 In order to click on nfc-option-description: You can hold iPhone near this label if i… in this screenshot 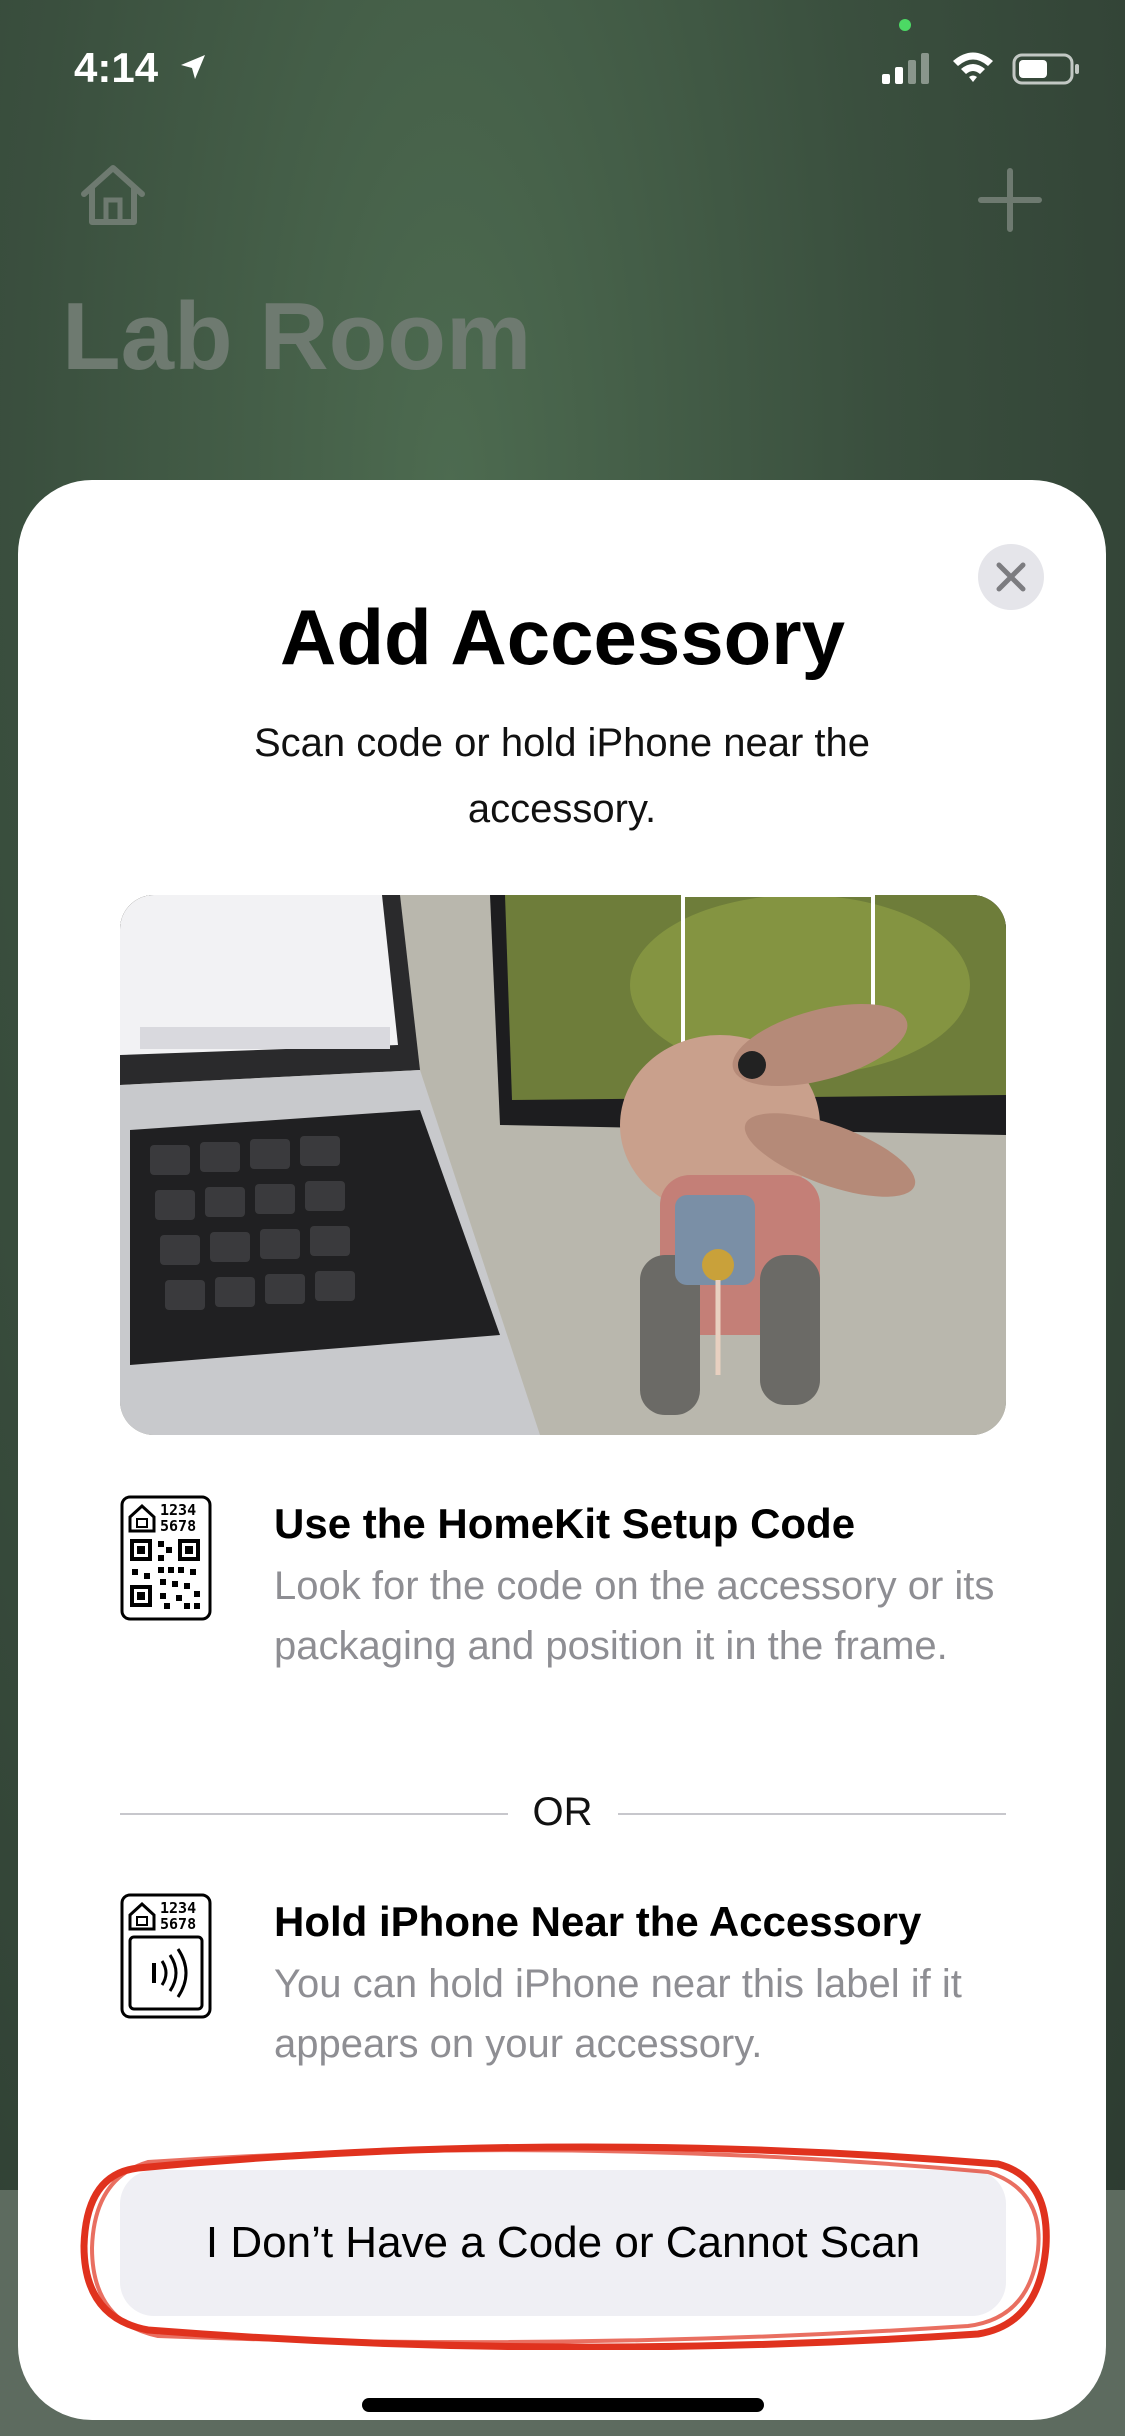, I will do `click(618, 2014)`.